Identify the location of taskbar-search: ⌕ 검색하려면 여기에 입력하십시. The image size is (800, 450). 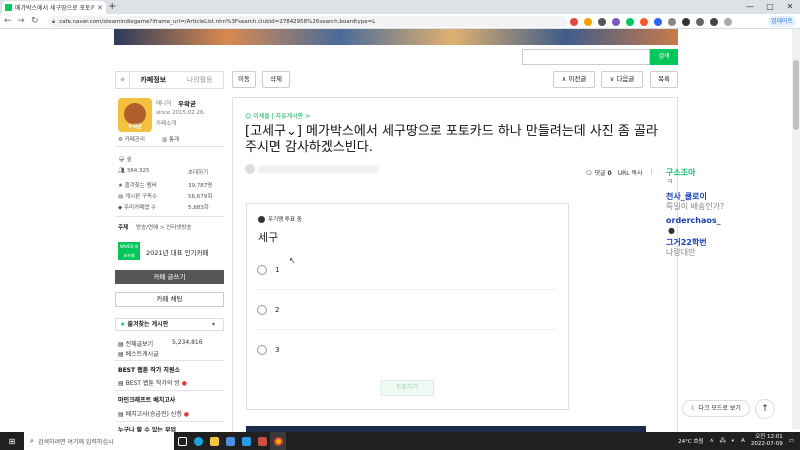
(99, 441).